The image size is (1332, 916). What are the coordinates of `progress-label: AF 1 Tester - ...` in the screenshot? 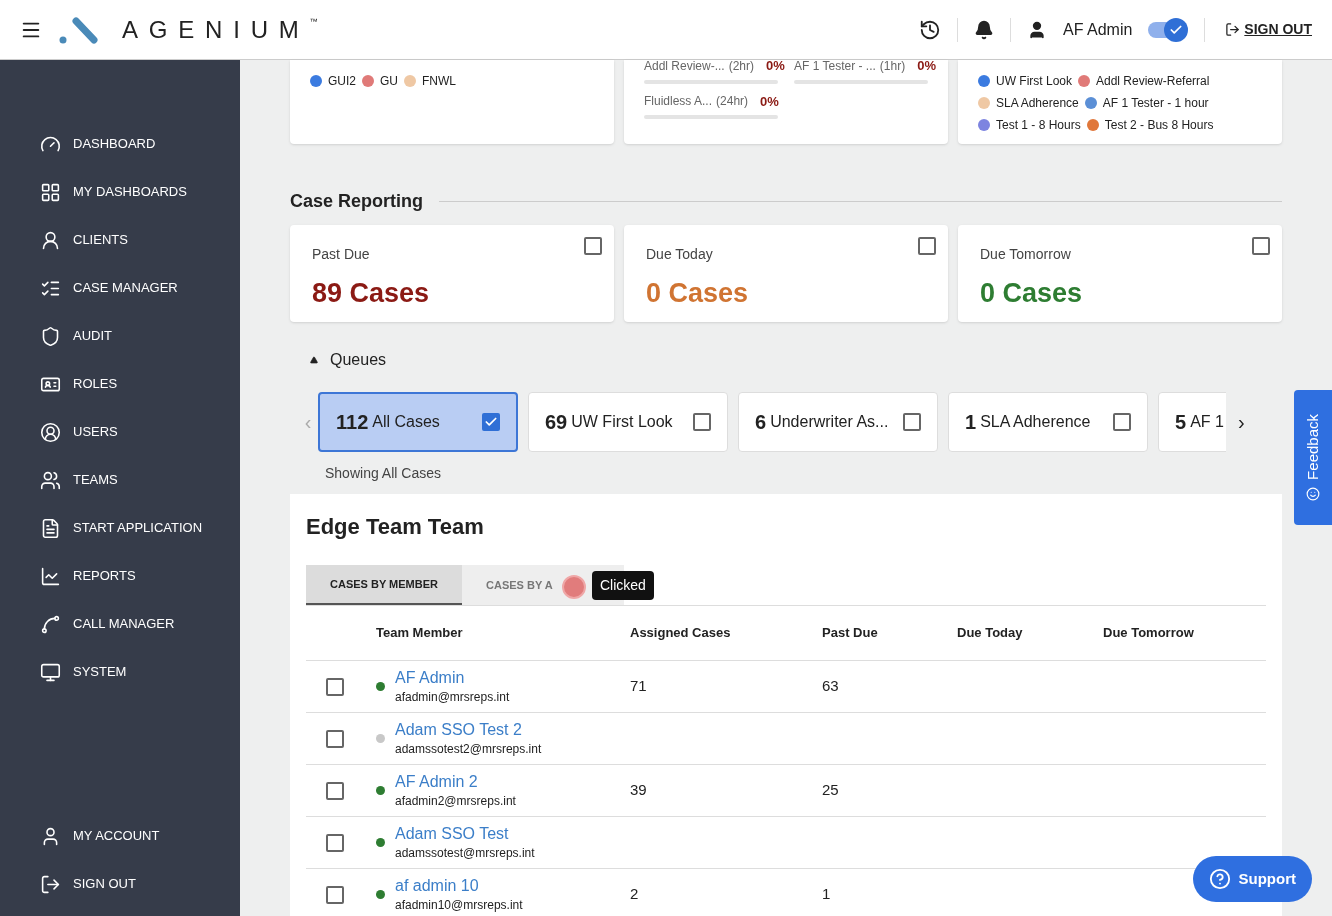 It's located at (835, 66).